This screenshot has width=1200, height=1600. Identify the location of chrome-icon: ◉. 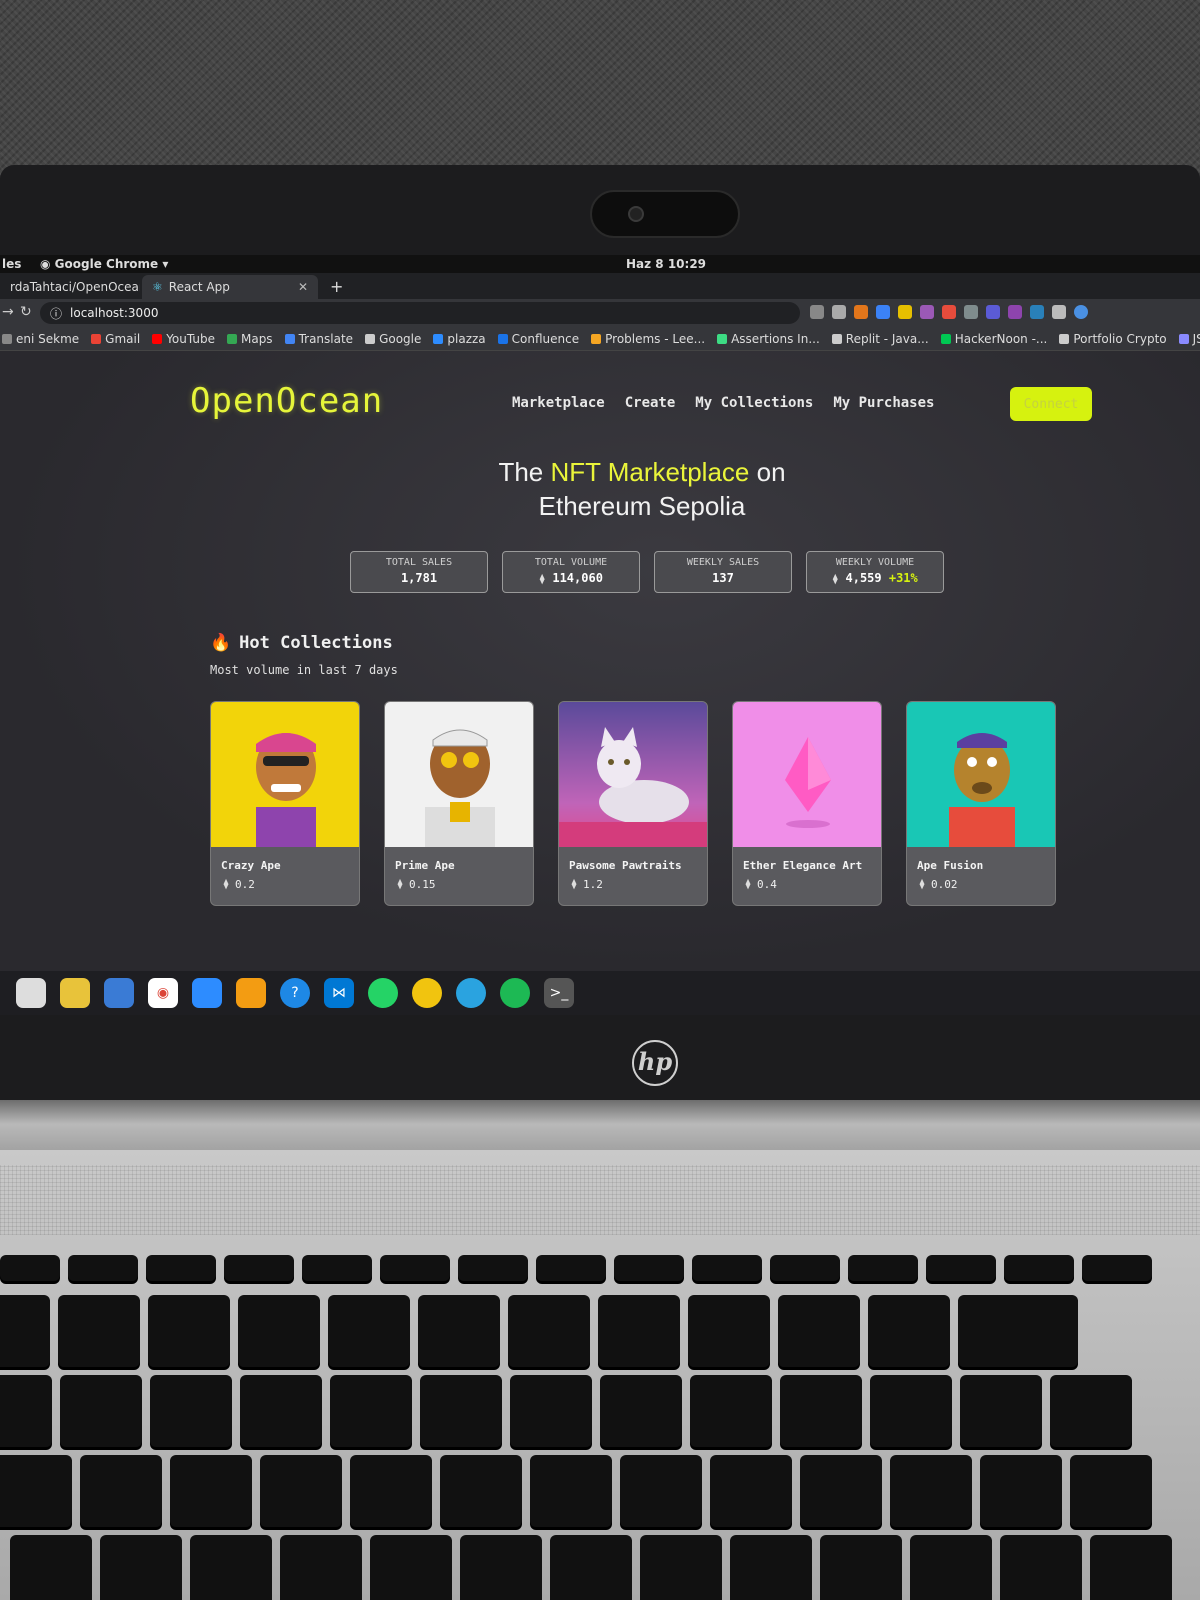
(163, 993).